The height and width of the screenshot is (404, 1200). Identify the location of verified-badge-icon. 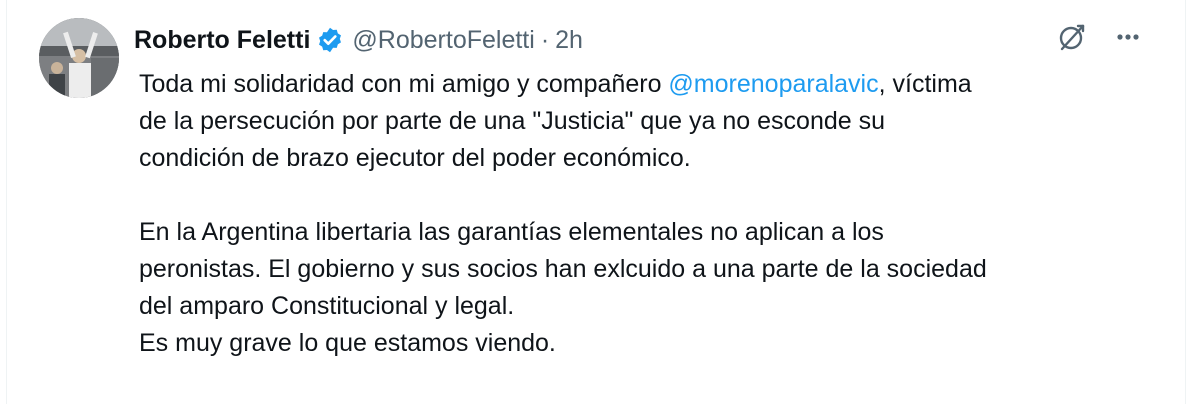
(330, 40).